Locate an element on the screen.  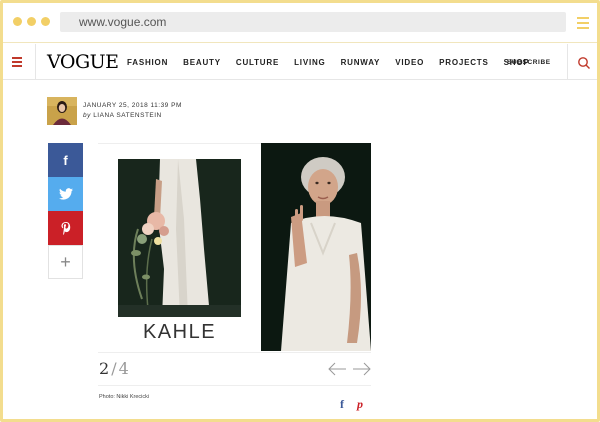
slide-counter: 2/4 is located at coordinates (114, 368).